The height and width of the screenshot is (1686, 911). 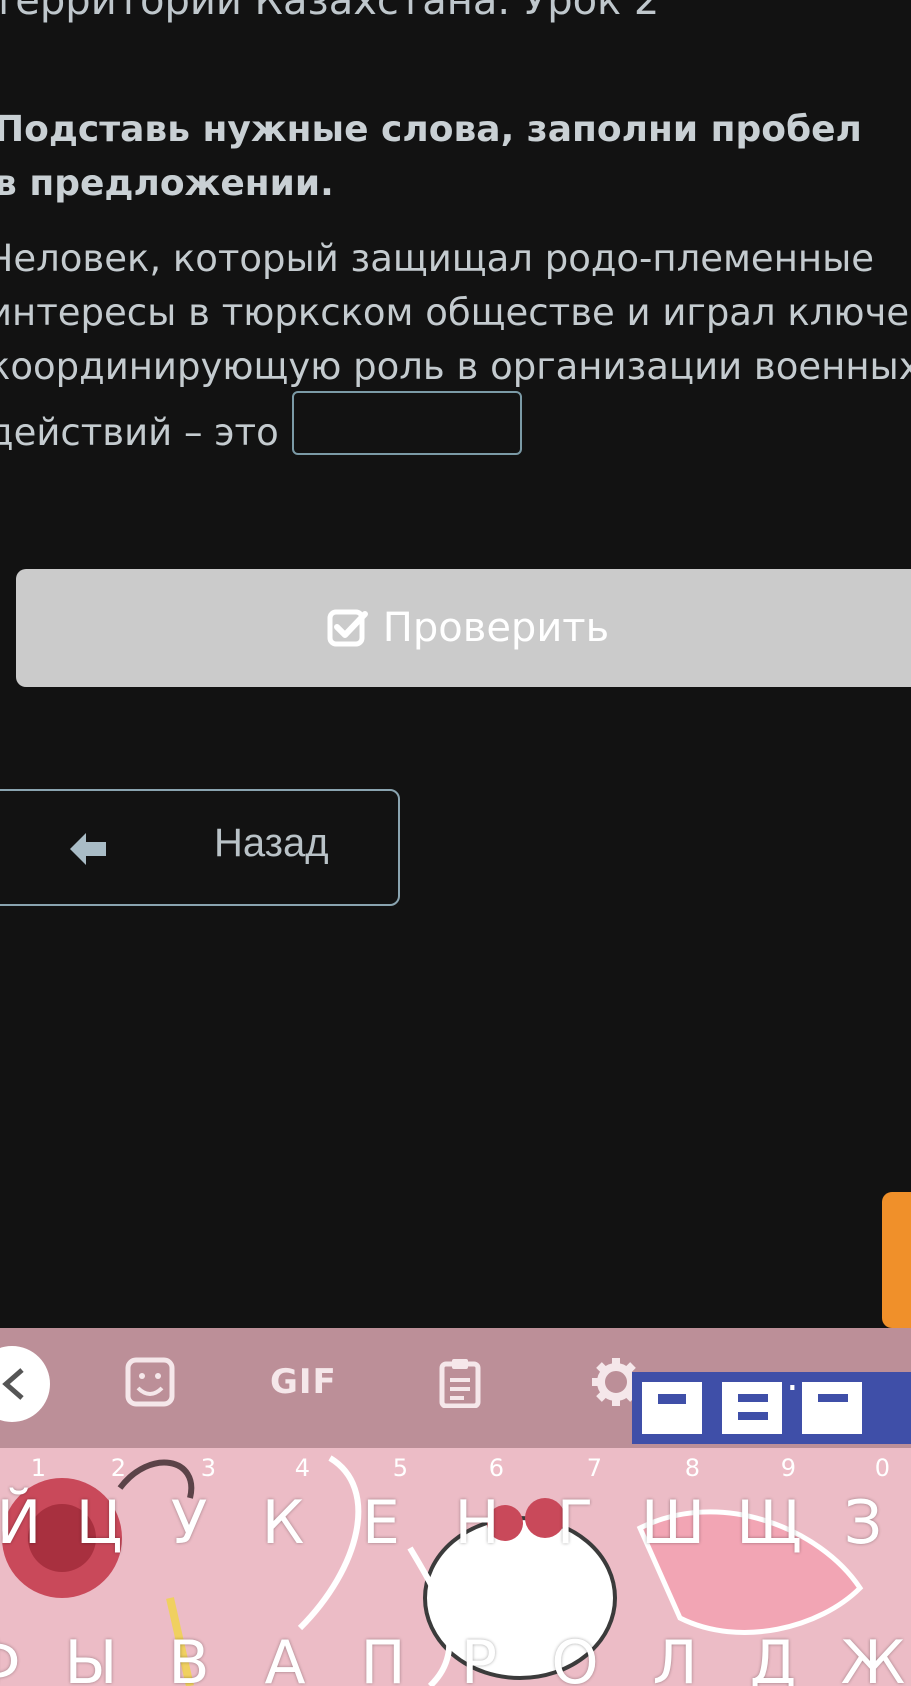 I want to click on gif-button: GIF, so click(x=303, y=1382).